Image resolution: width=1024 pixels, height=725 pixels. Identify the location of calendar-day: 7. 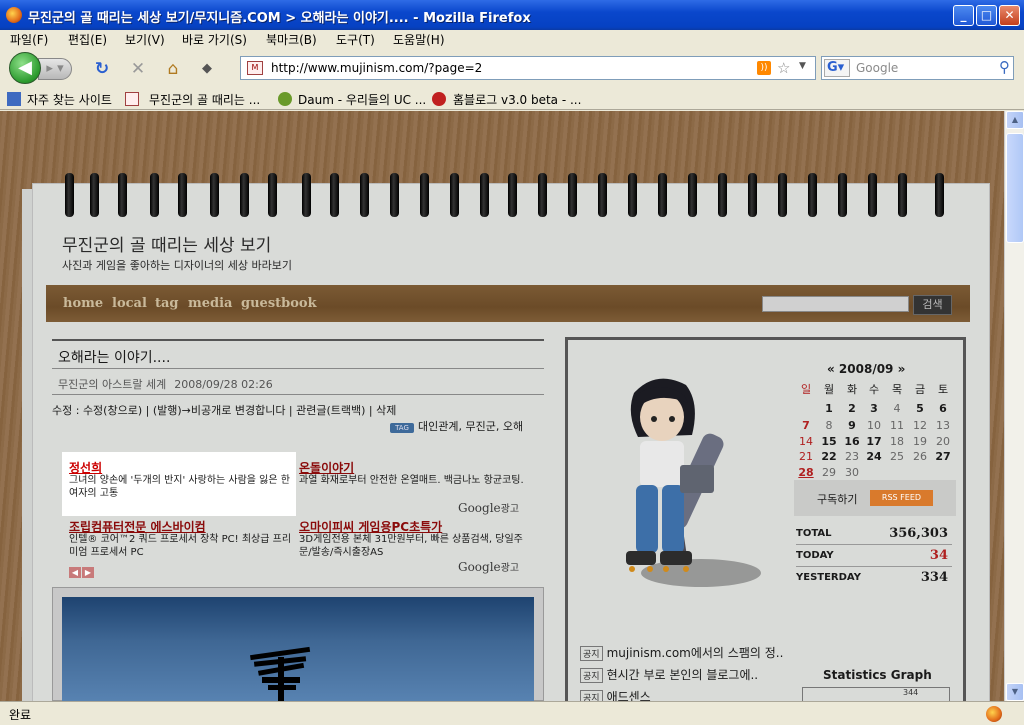
(806, 425).